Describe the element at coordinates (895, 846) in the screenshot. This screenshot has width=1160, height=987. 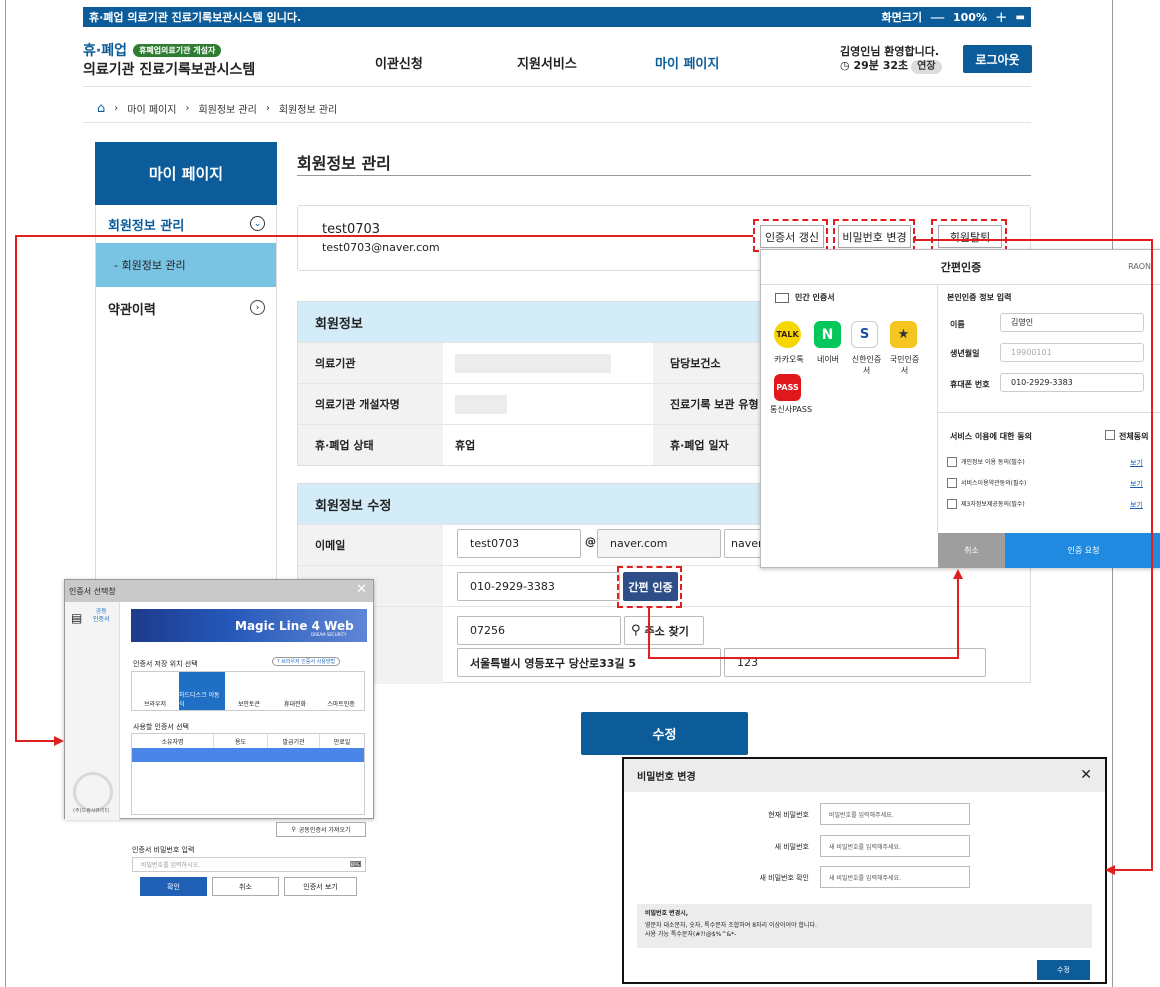
I see `new-password-input: 새 비밀번호를 입력해주세요.` at that location.